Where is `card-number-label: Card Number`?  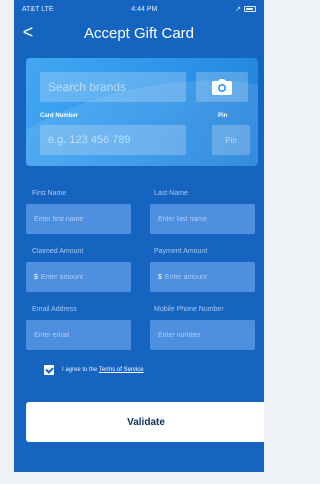
card-number-label: Card Number is located at coordinates (59, 116).